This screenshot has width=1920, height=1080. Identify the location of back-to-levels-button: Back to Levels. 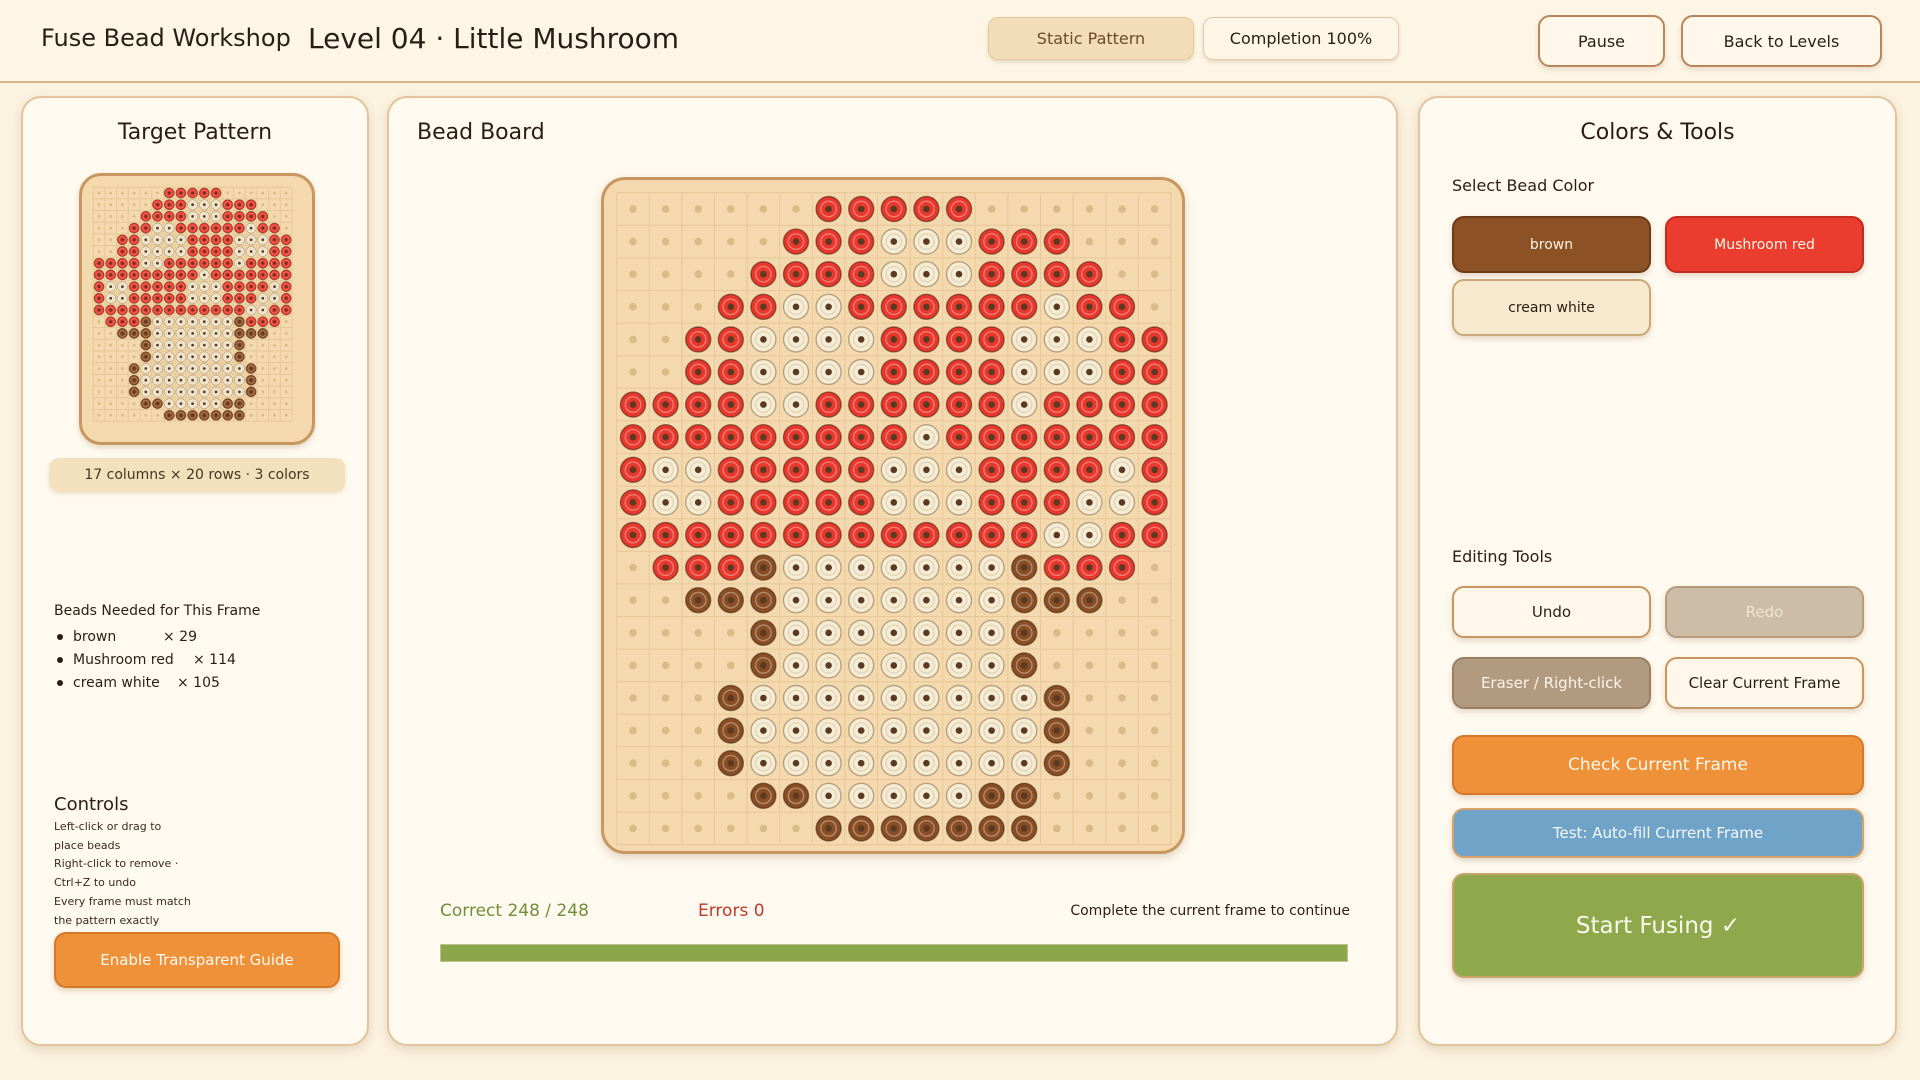
(1781, 41).